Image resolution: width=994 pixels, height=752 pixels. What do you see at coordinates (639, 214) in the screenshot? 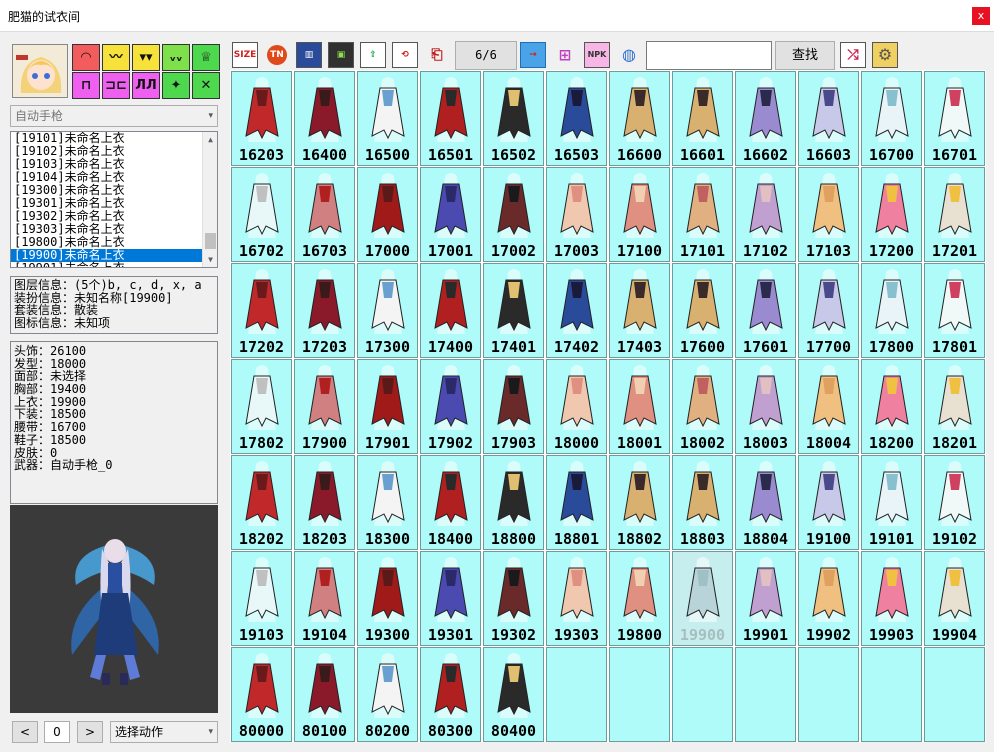
I see `grid-item: 17100` at bounding box center [639, 214].